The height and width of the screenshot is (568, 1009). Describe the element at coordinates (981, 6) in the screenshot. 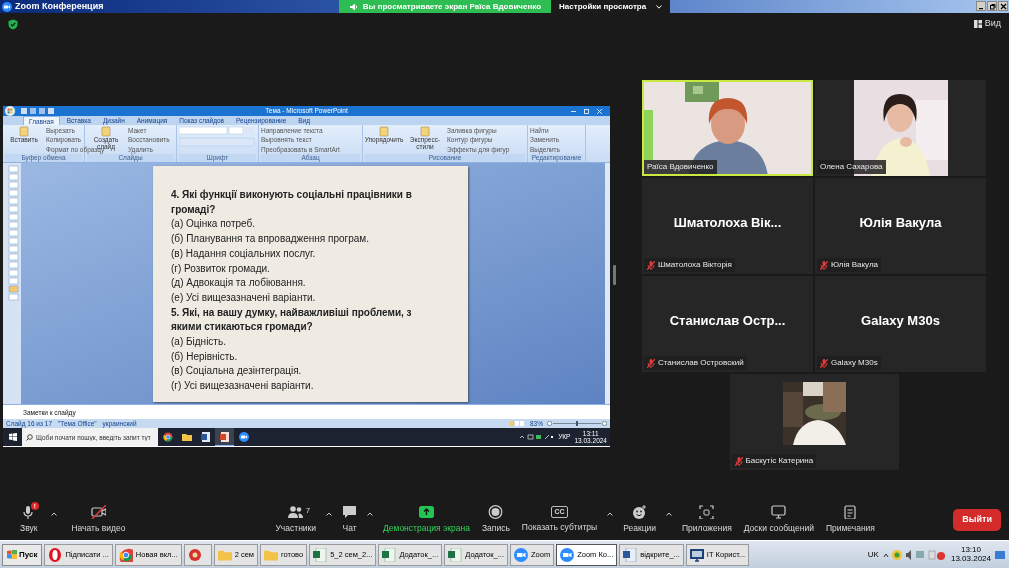

I see `minimize-button` at that location.